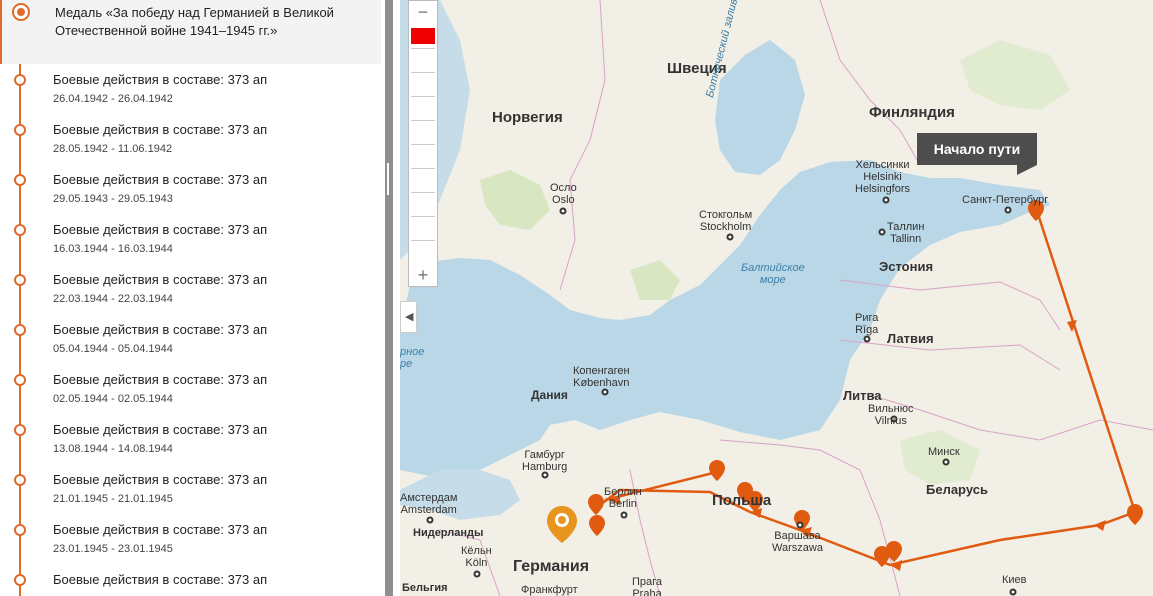  I want to click on country-label-lithuania: Литва, so click(862, 395).